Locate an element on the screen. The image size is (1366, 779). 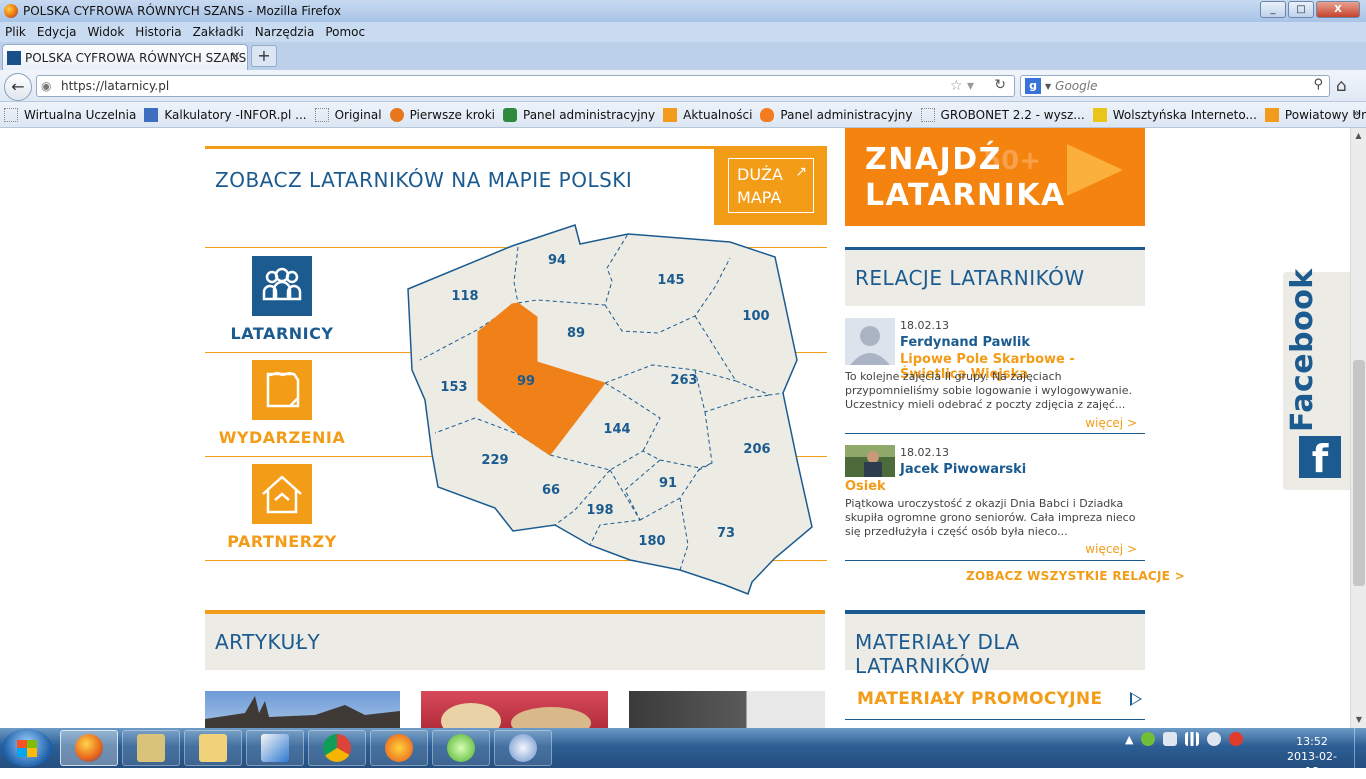
back-button: ← is located at coordinates (18, 87).